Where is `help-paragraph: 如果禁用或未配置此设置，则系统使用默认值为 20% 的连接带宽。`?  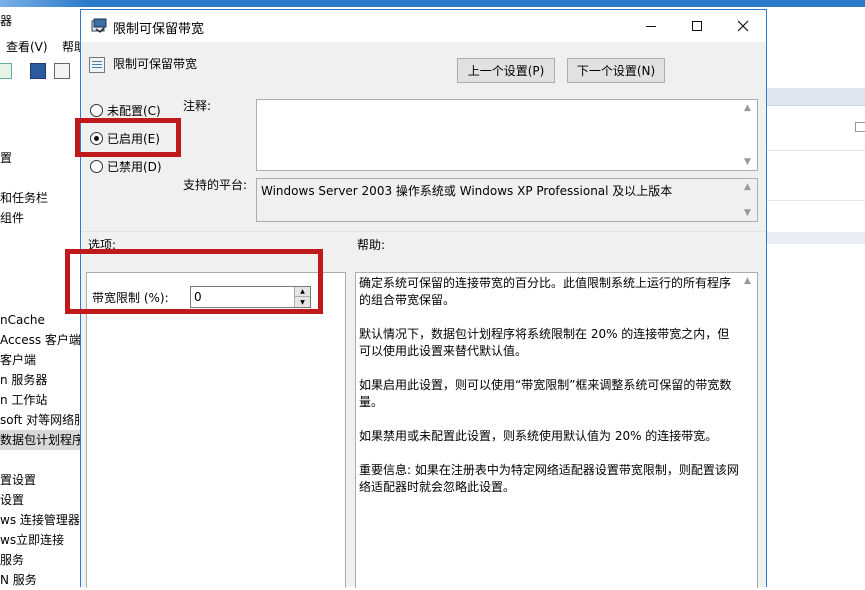 help-paragraph: 如果禁用或未配置此设置，则系统使用默认值为 20% 的连接带宽。 is located at coordinates (538, 436).